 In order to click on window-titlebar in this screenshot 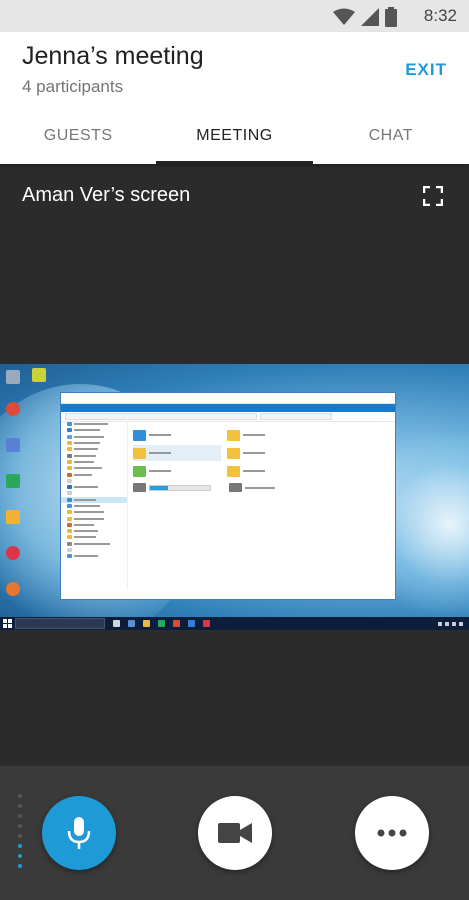, I will do `click(228, 398)`.